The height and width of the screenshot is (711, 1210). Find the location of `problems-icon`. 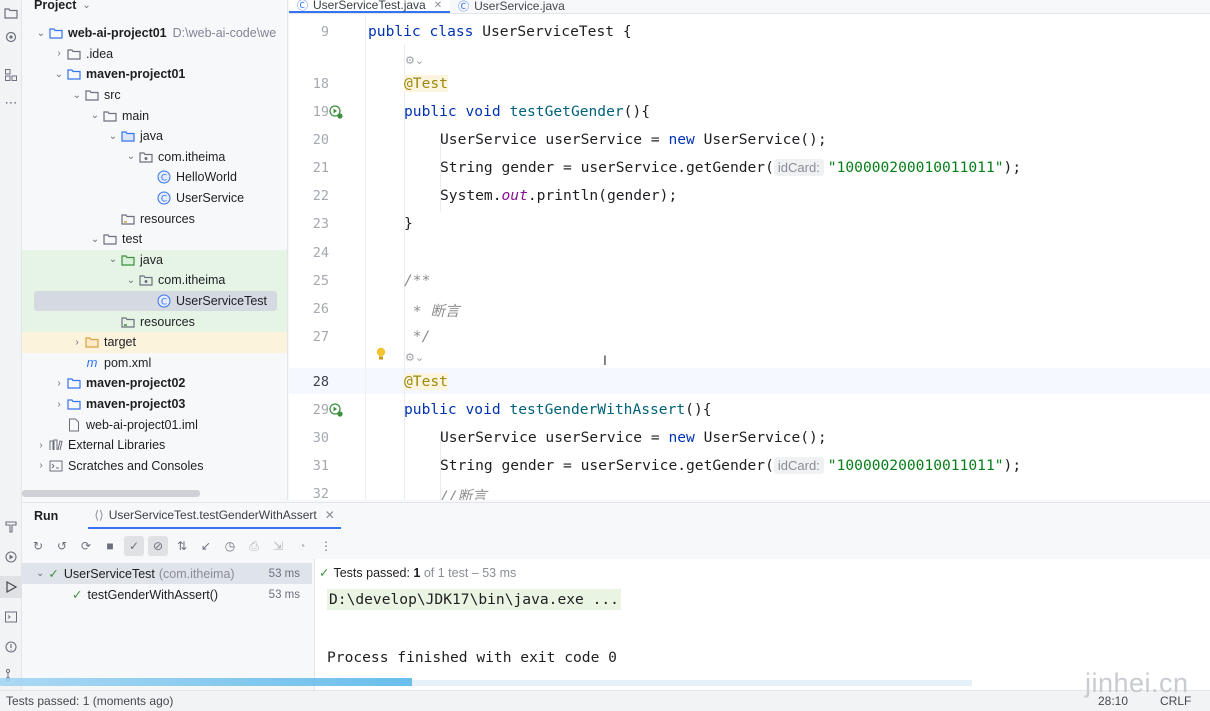

problems-icon is located at coordinates (11, 647).